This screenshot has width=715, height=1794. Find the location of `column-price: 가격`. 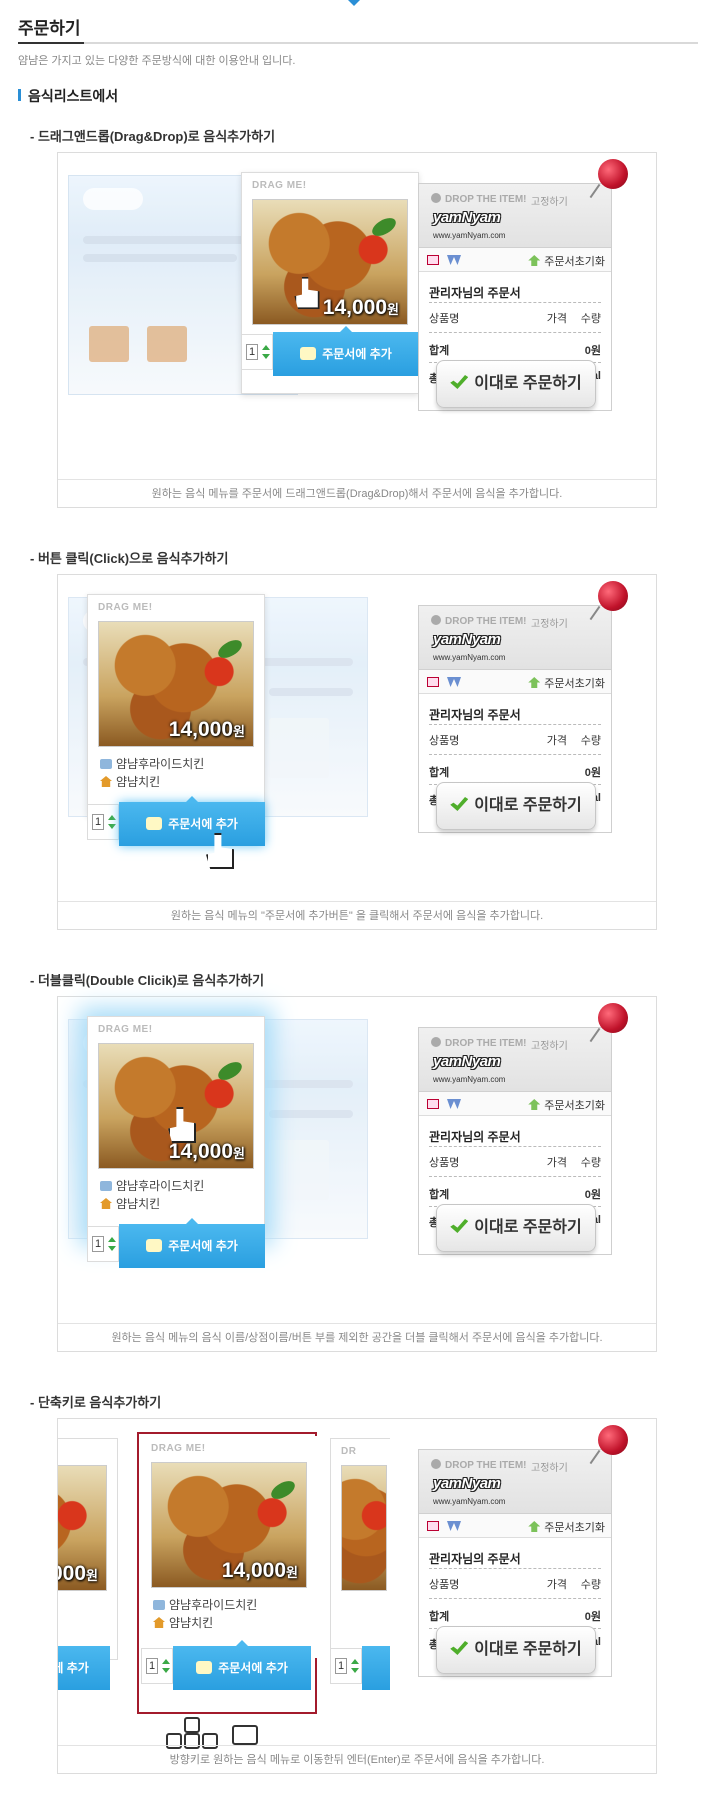

column-price: 가격 is located at coordinates (556, 741).